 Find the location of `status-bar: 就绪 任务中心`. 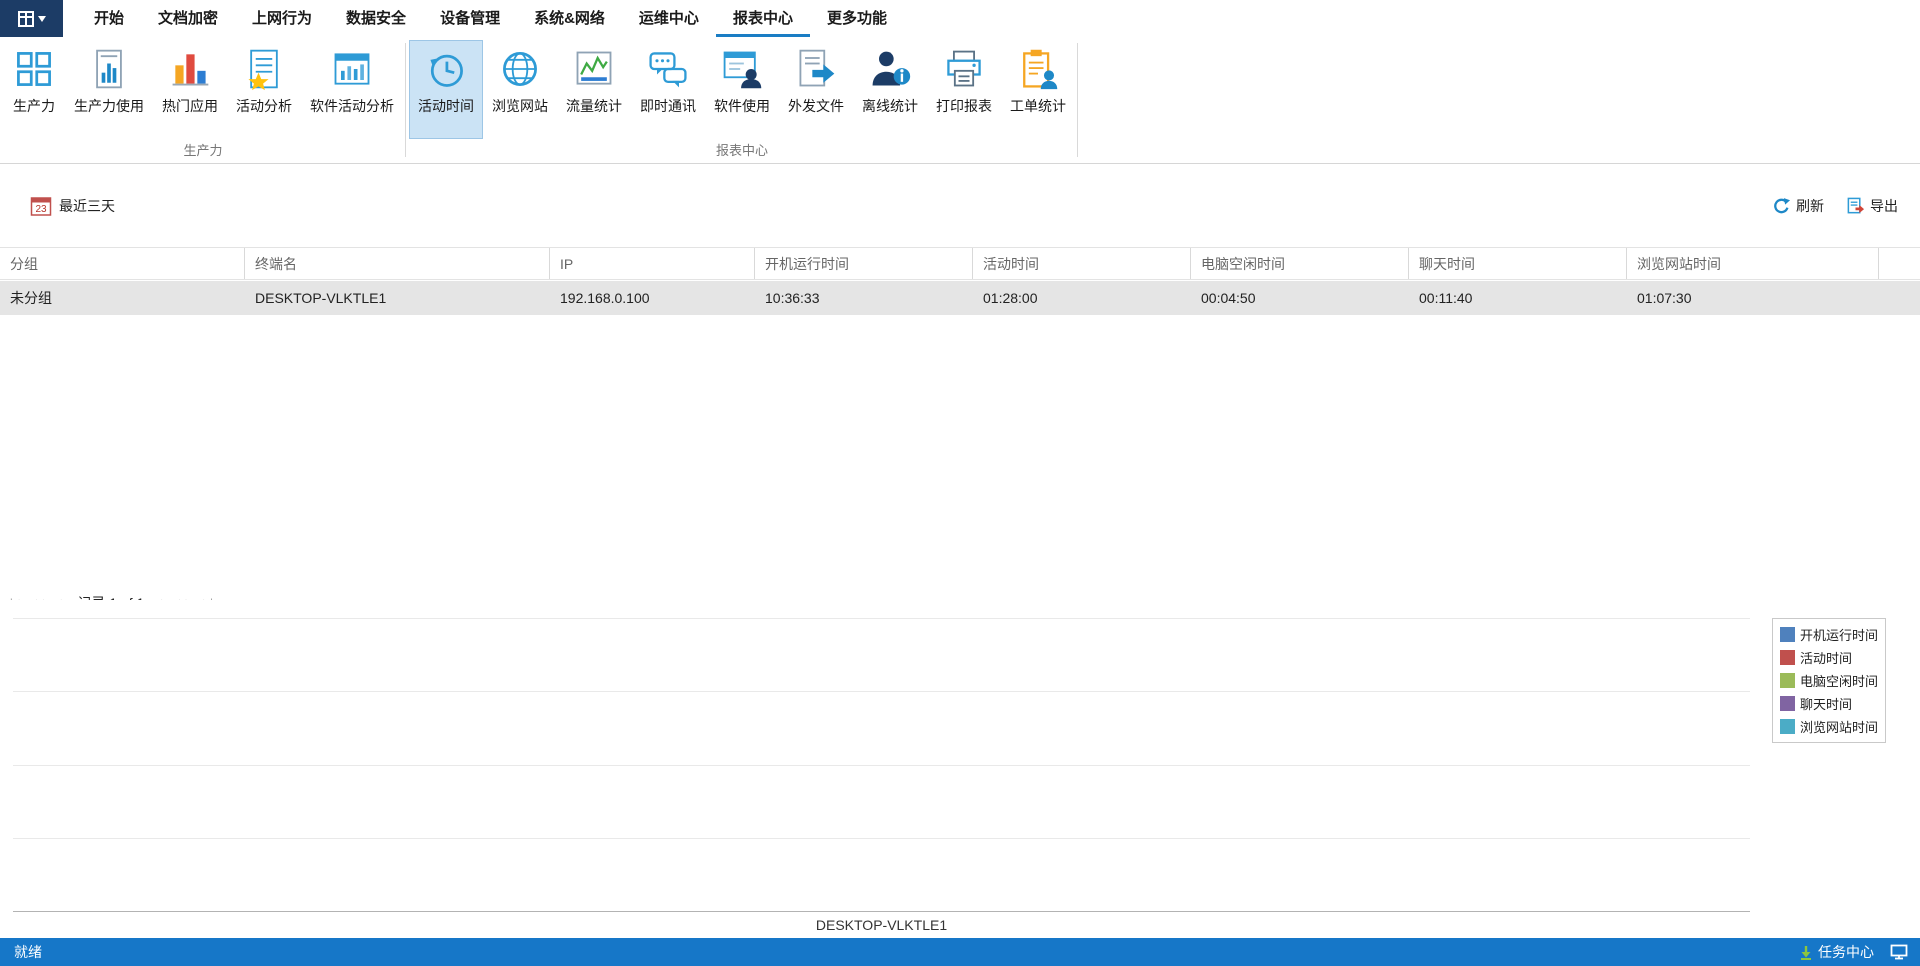

status-bar: 就绪 任务中心 is located at coordinates (960, 952).